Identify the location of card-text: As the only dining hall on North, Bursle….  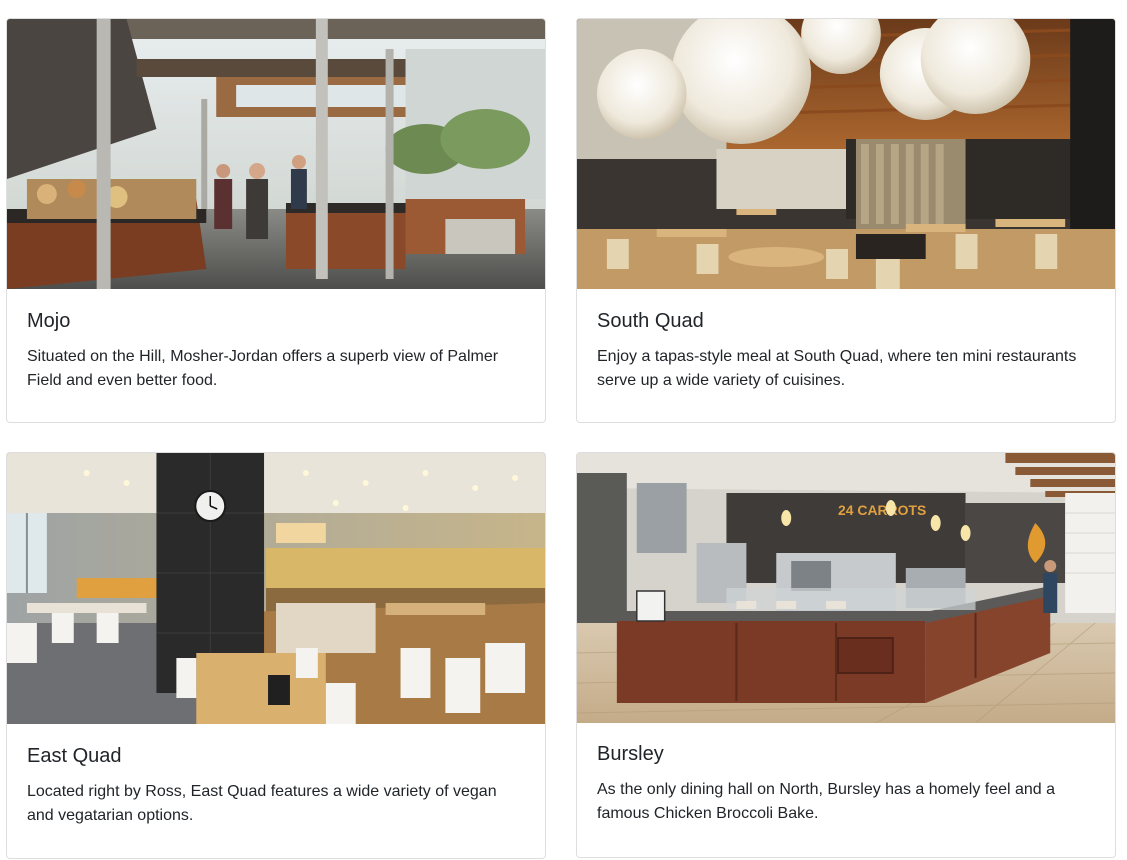
(826, 801).